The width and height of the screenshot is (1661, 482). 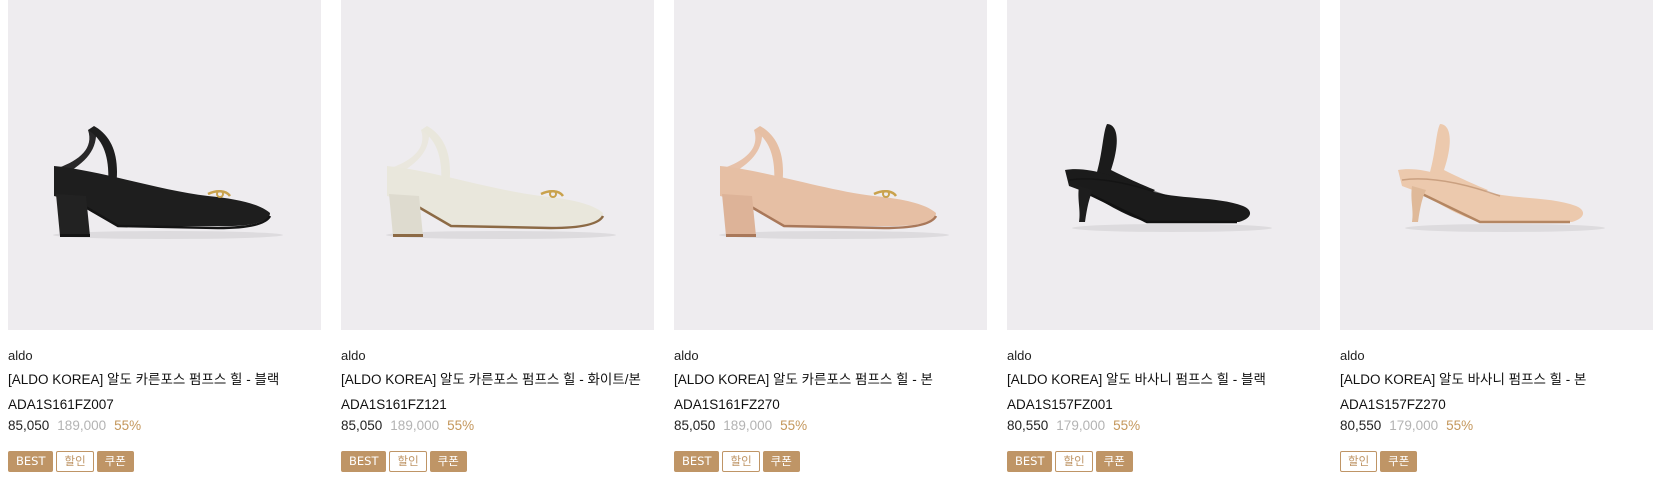 I want to click on product-title: [ALDO KOREA] 알도 카른포스 펌프스 힐 - 본, so click(x=830, y=379).